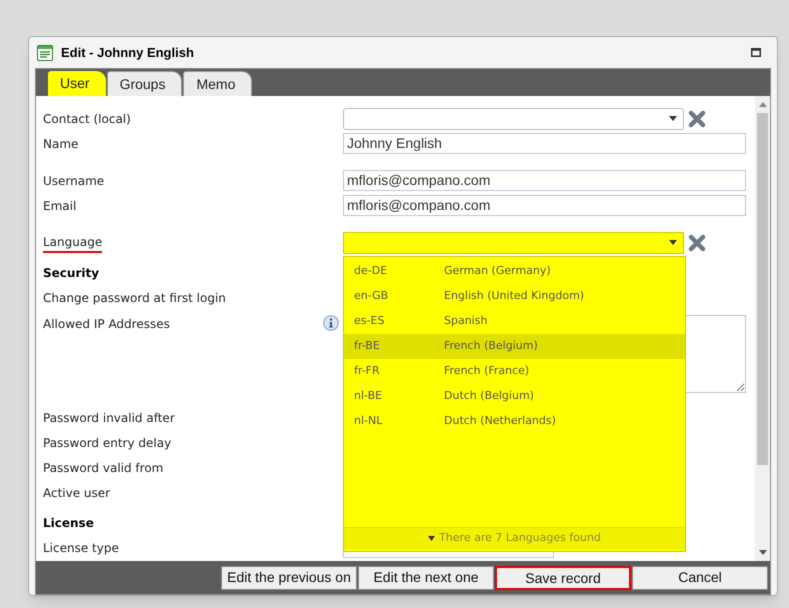 The image size is (789, 608). Describe the element at coordinates (59, 206) in the screenshot. I see `field-label: Email` at that location.